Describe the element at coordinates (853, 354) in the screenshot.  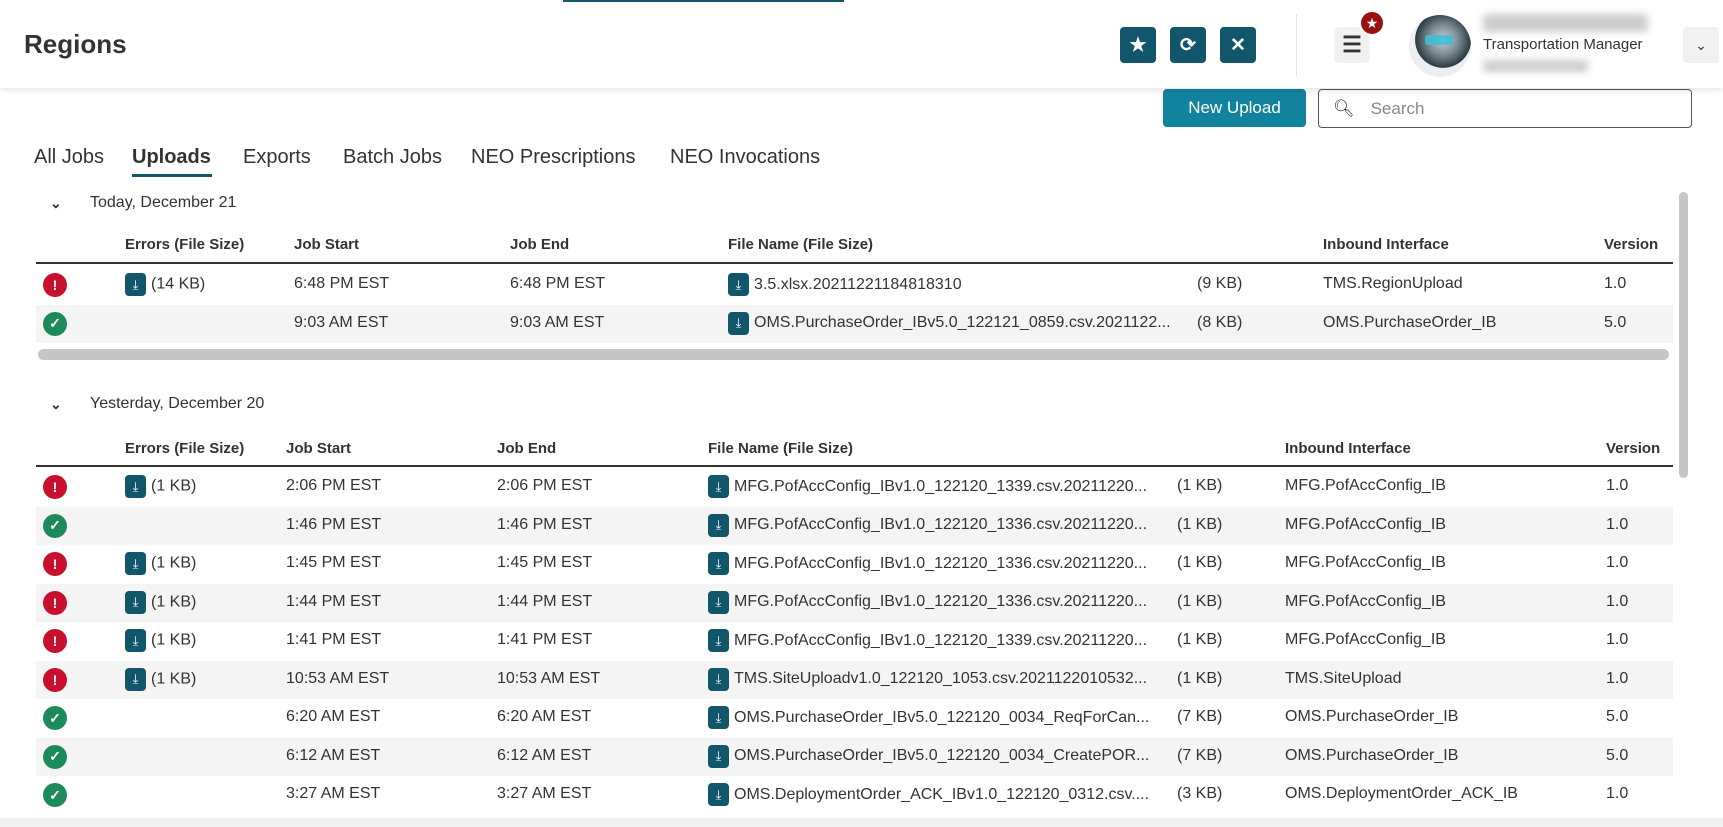
I see `horizontal-scrollbar` at that location.